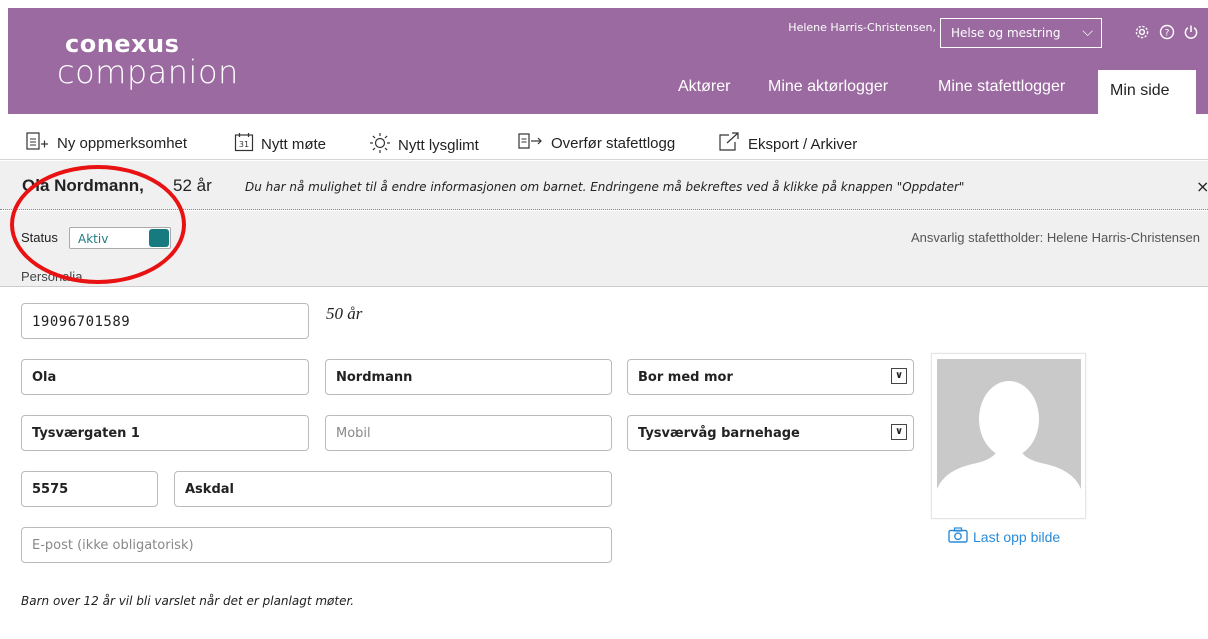 This screenshot has width=1208, height=639. What do you see at coordinates (1202, 186) in the screenshot?
I see `close-icon: ×` at bounding box center [1202, 186].